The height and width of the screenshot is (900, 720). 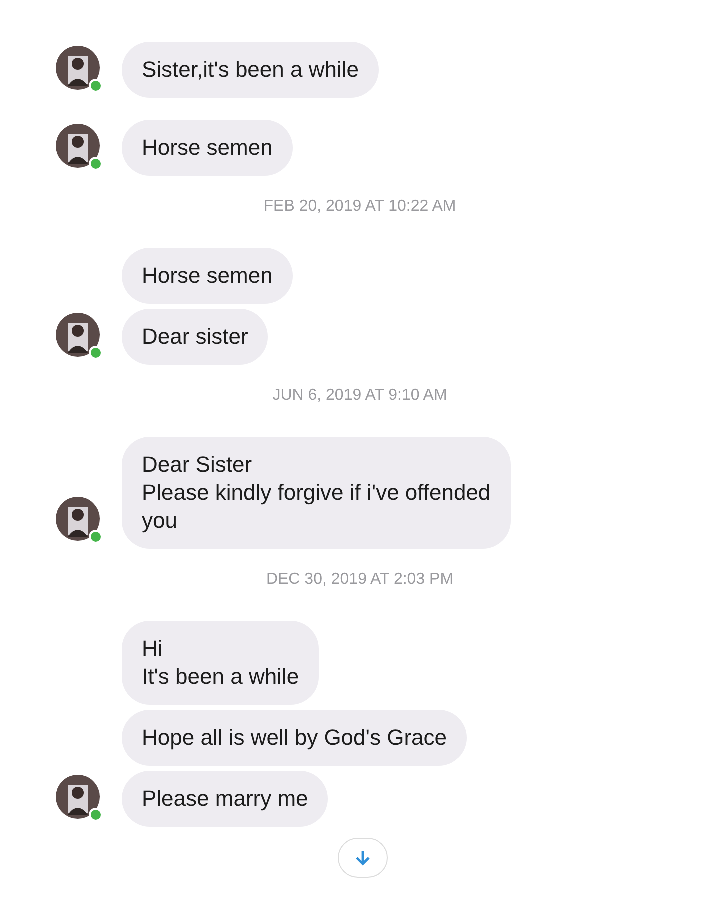 I want to click on message-bubble: Please marry me, so click(x=225, y=799).